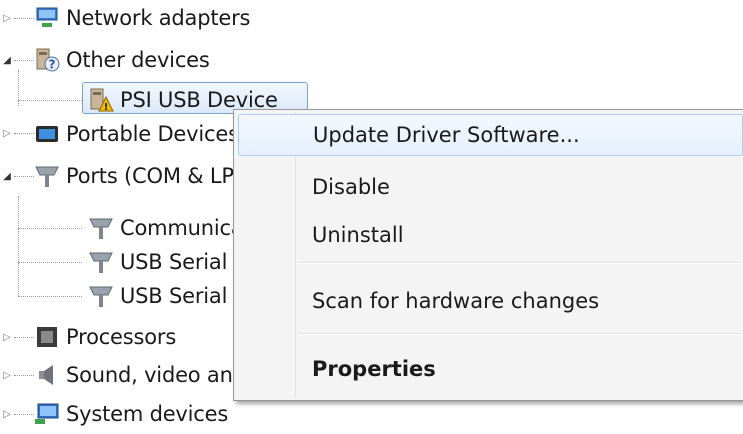 This screenshot has width=743, height=434. Describe the element at coordinates (47, 18) in the screenshot. I see `network-adapter-icon` at that location.